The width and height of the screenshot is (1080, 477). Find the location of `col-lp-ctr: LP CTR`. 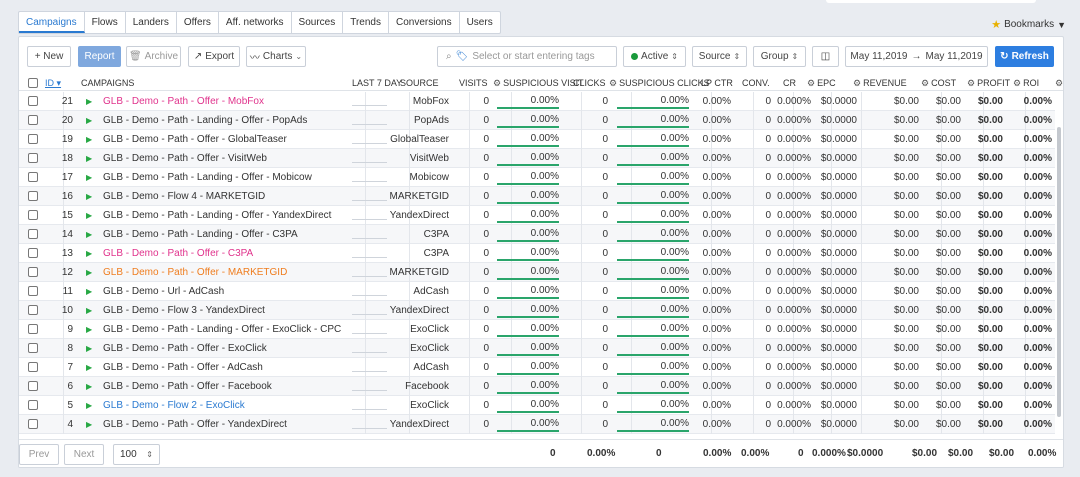

col-lp-ctr: LP CTR is located at coordinates (717, 83).